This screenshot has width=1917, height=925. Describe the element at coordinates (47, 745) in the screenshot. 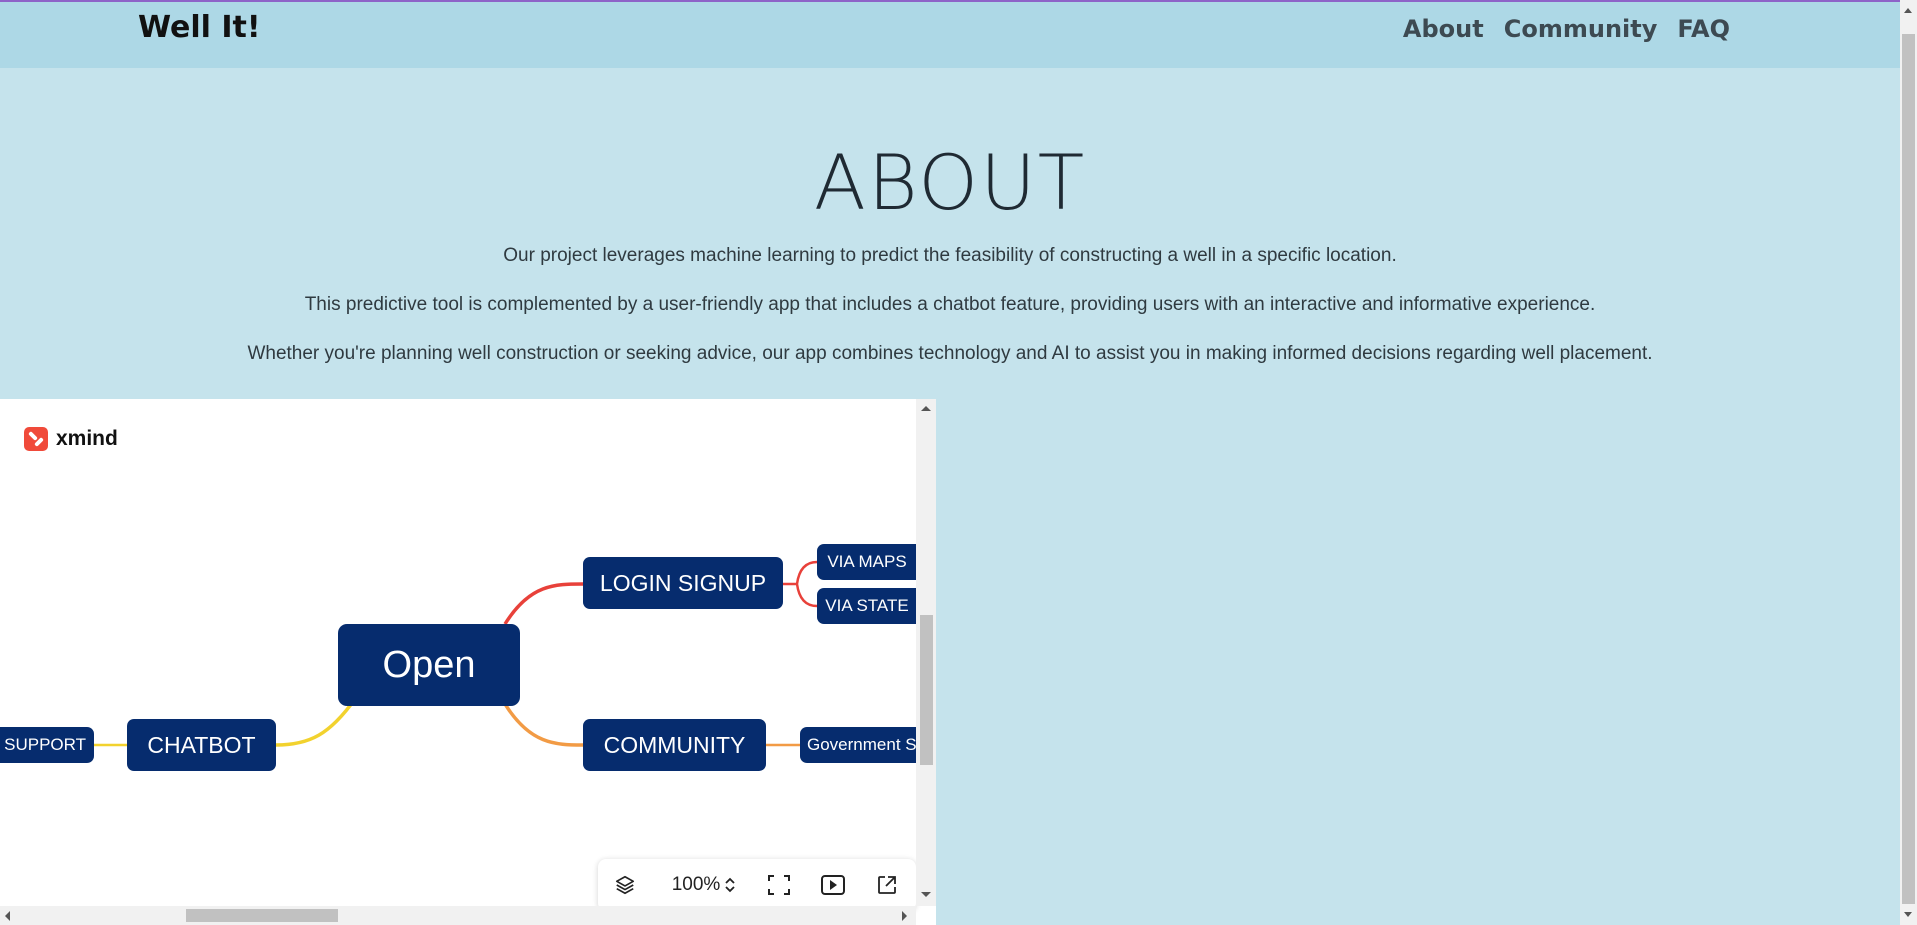

I see `node-support: T SUPPORT` at that location.